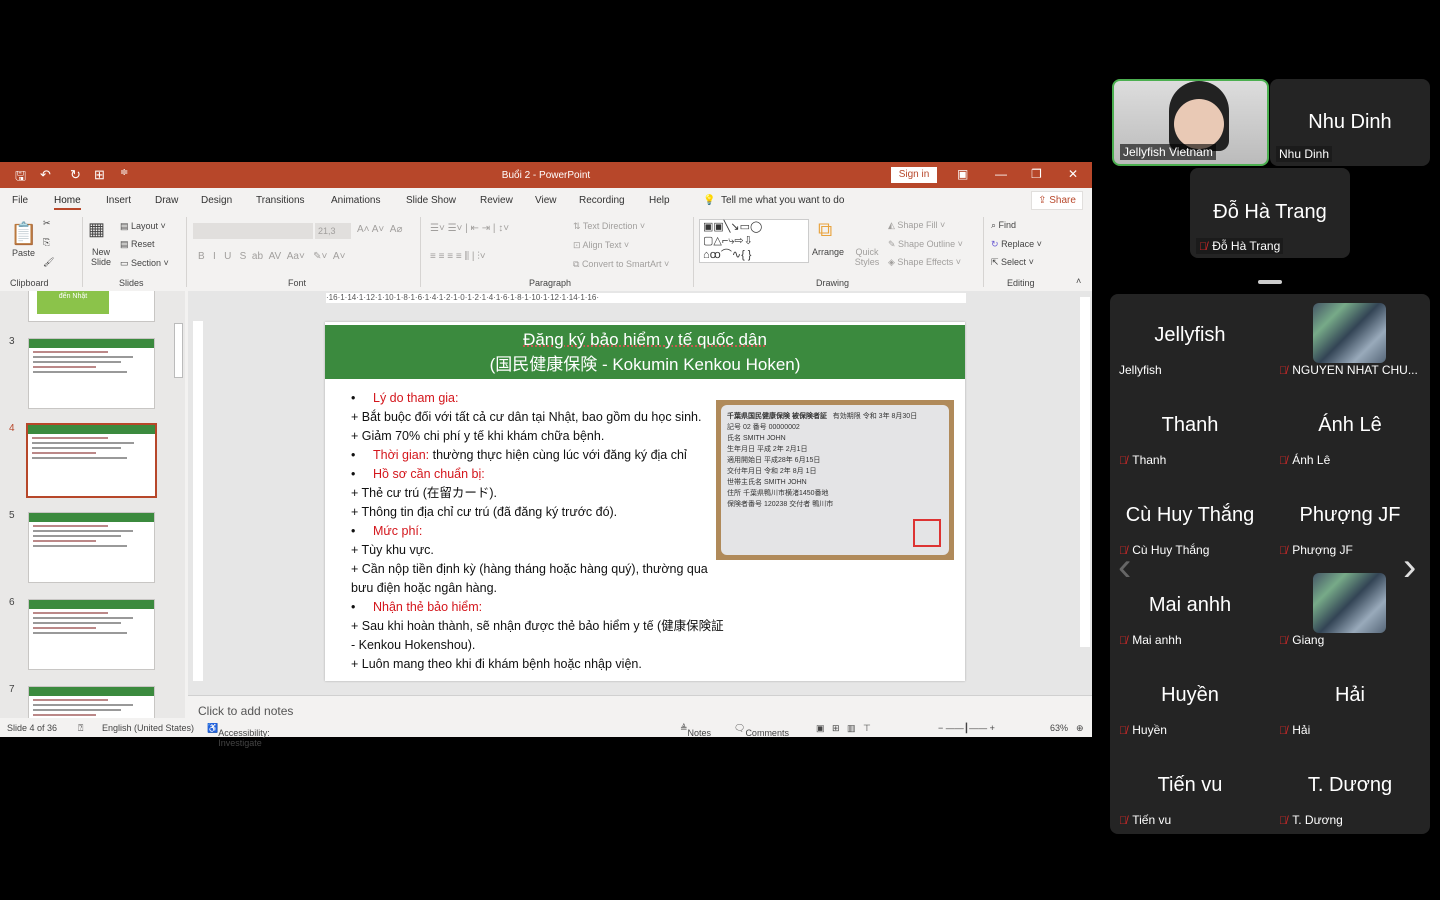 The height and width of the screenshot is (900, 1440). I want to click on notes-button: ≜ Notes, so click(695, 730).